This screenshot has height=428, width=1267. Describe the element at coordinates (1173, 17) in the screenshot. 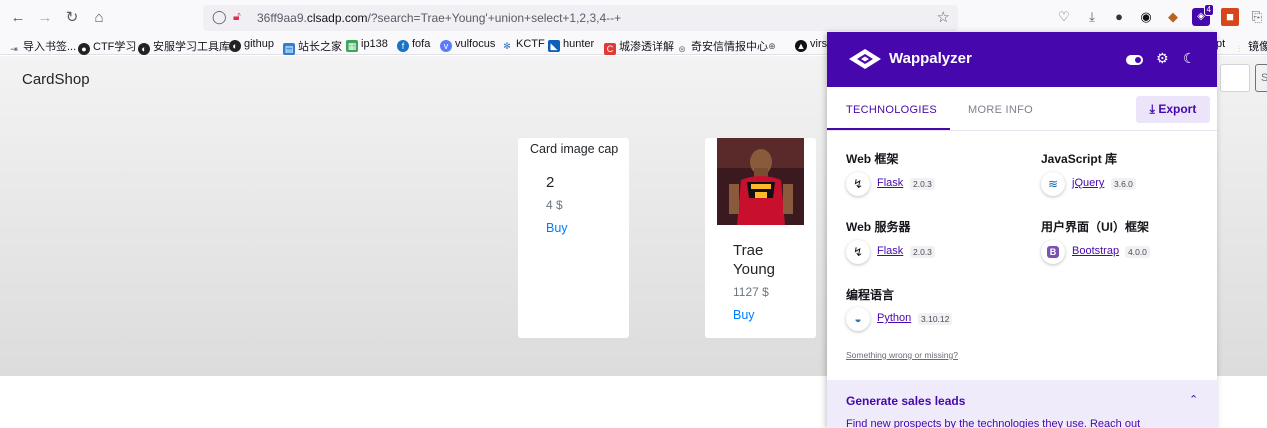

I see `cookie-extension-icon: ◆` at that location.